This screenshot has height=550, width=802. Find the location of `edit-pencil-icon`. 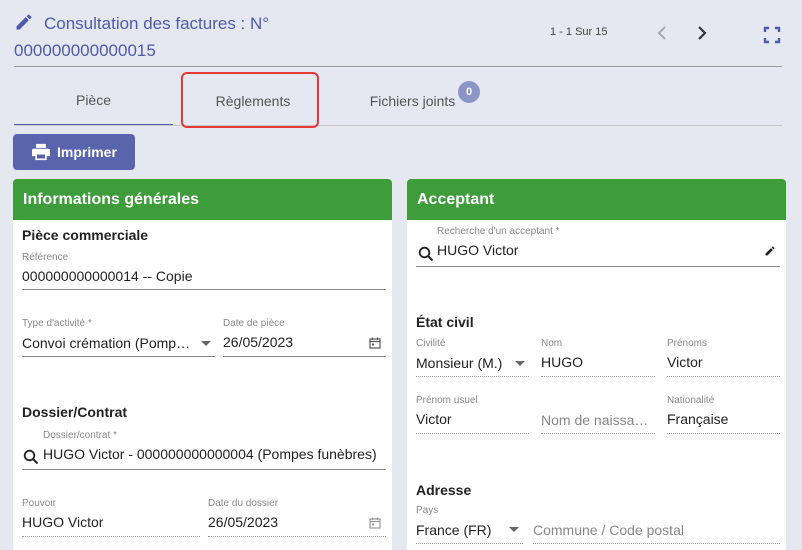

edit-pencil-icon is located at coordinates (25, 25).